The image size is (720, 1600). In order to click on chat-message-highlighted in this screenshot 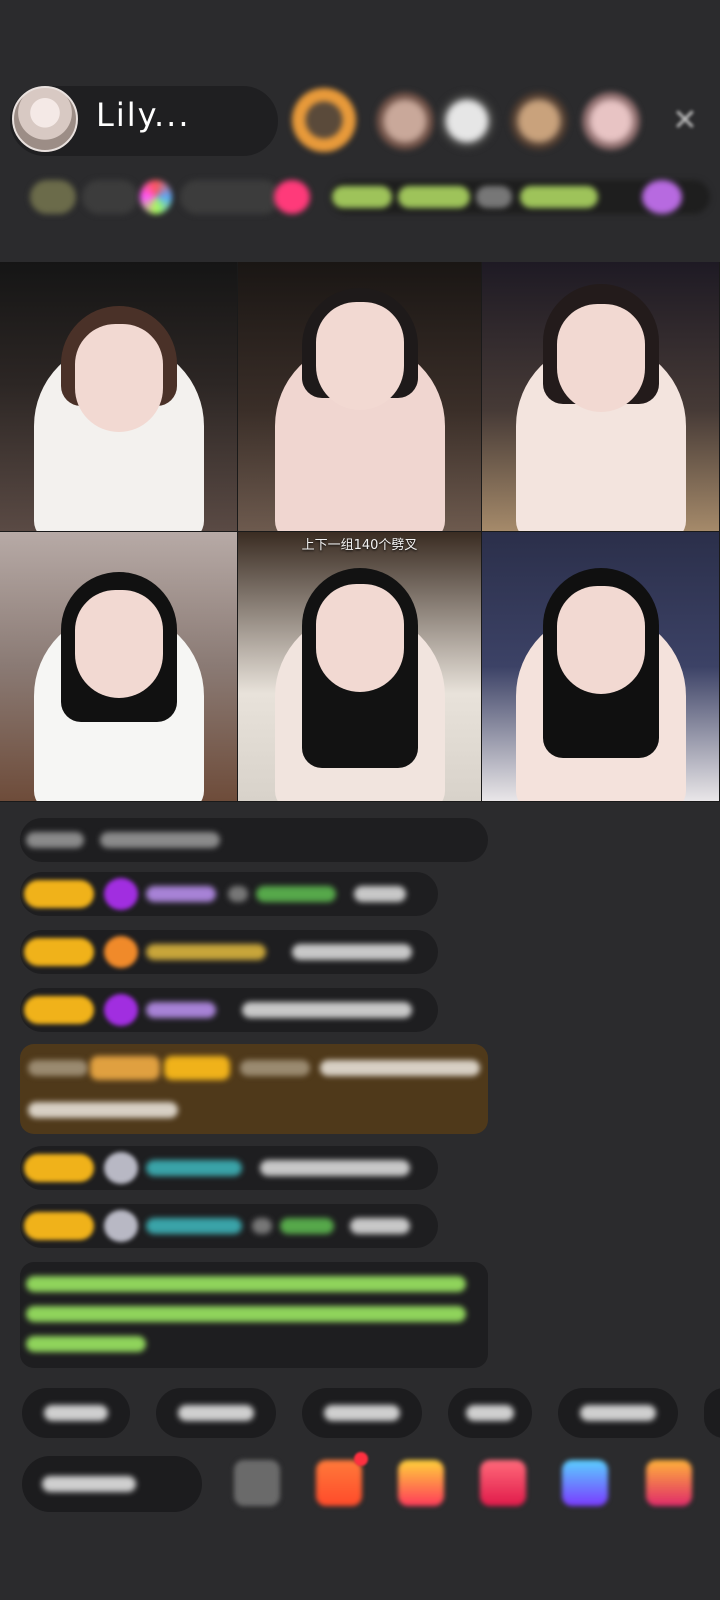, I will do `click(254, 1089)`.